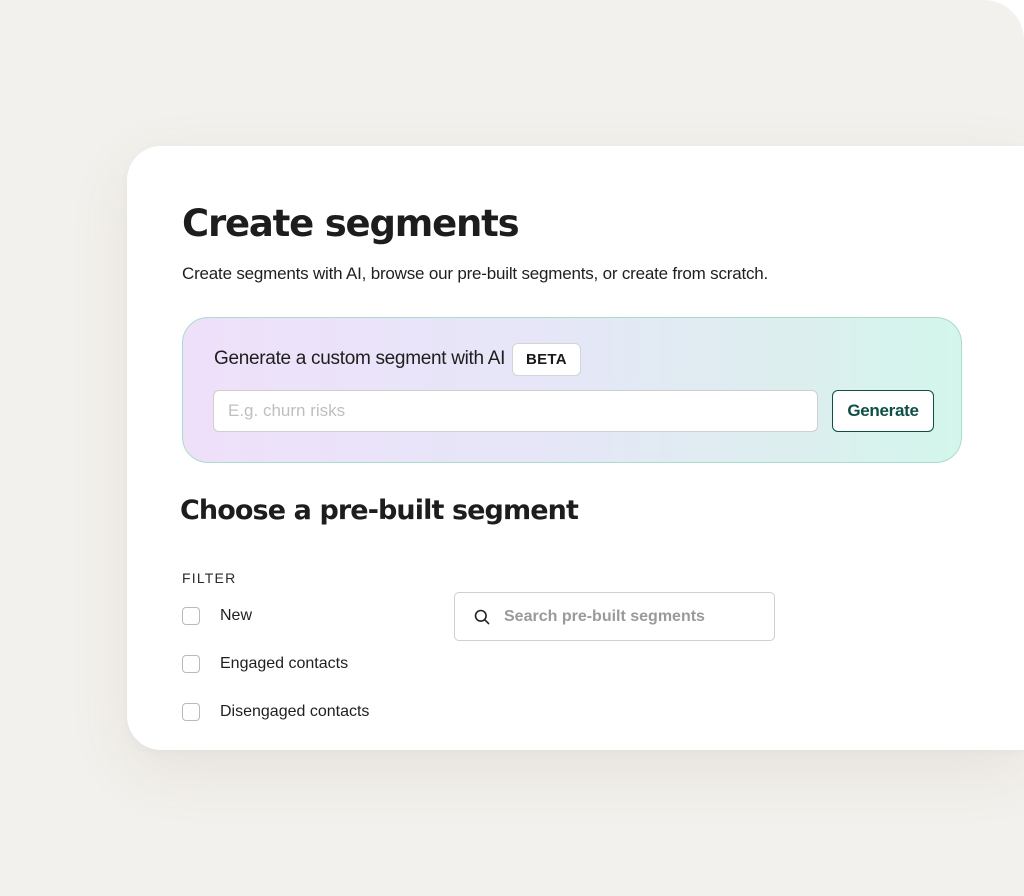 The height and width of the screenshot is (896, 1024). What do you see at coordinates (360, 358) in the screenshot?
I see `ai-generator-title: Generate a custom segment with AI` at bounding box center [360, 358].